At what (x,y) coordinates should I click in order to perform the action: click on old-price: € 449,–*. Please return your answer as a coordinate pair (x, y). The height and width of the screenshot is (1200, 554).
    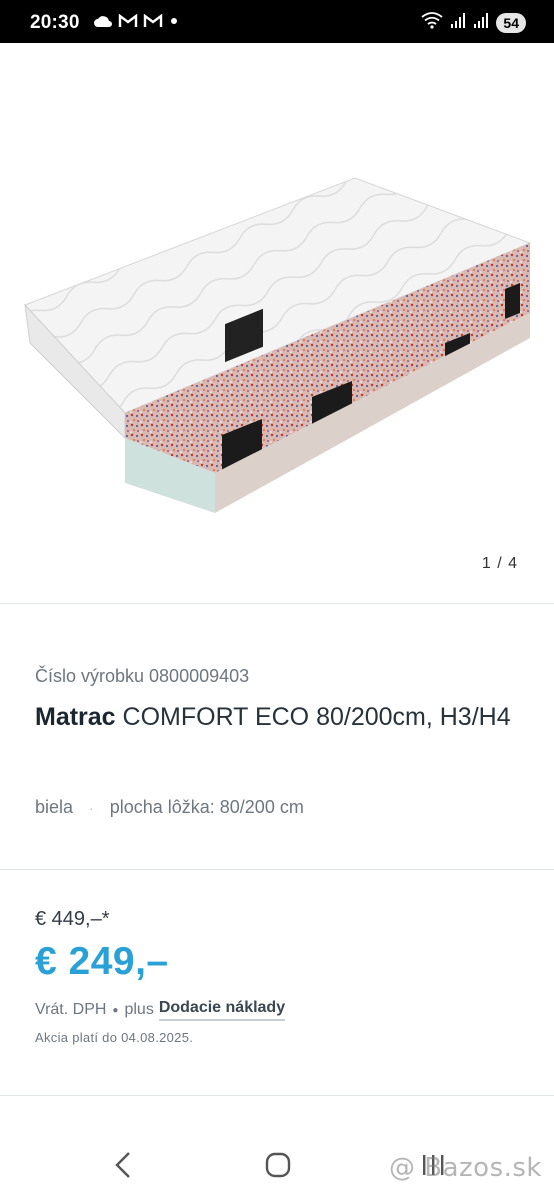
    Looking at the image, I should click on (72, 919).